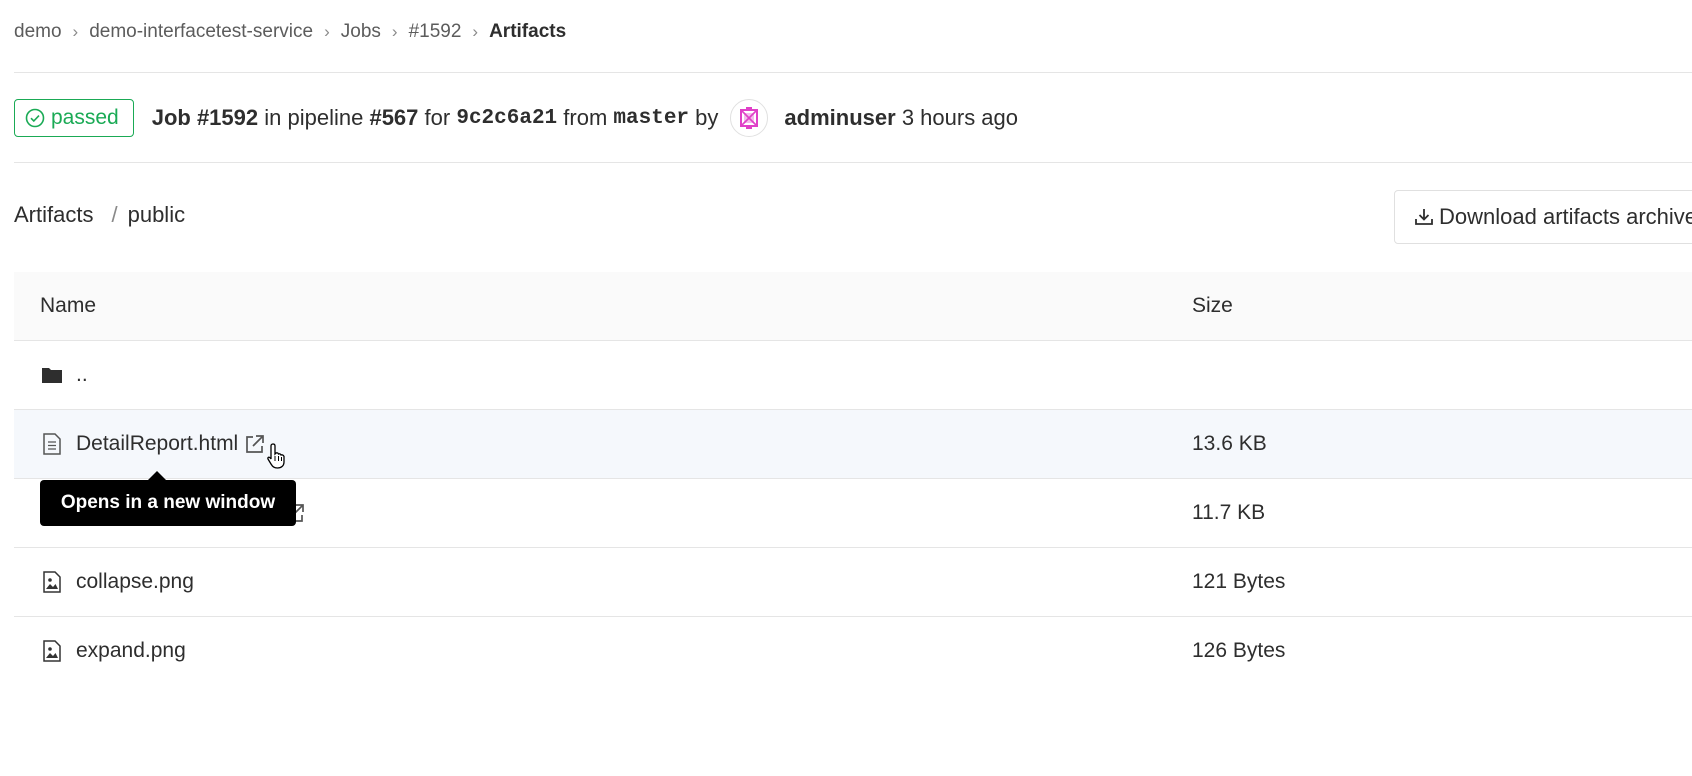  What do you see at coordinates (68, 305) in the screenshot?
I see `column-header-name: Name` at bounding box center [68, 305].